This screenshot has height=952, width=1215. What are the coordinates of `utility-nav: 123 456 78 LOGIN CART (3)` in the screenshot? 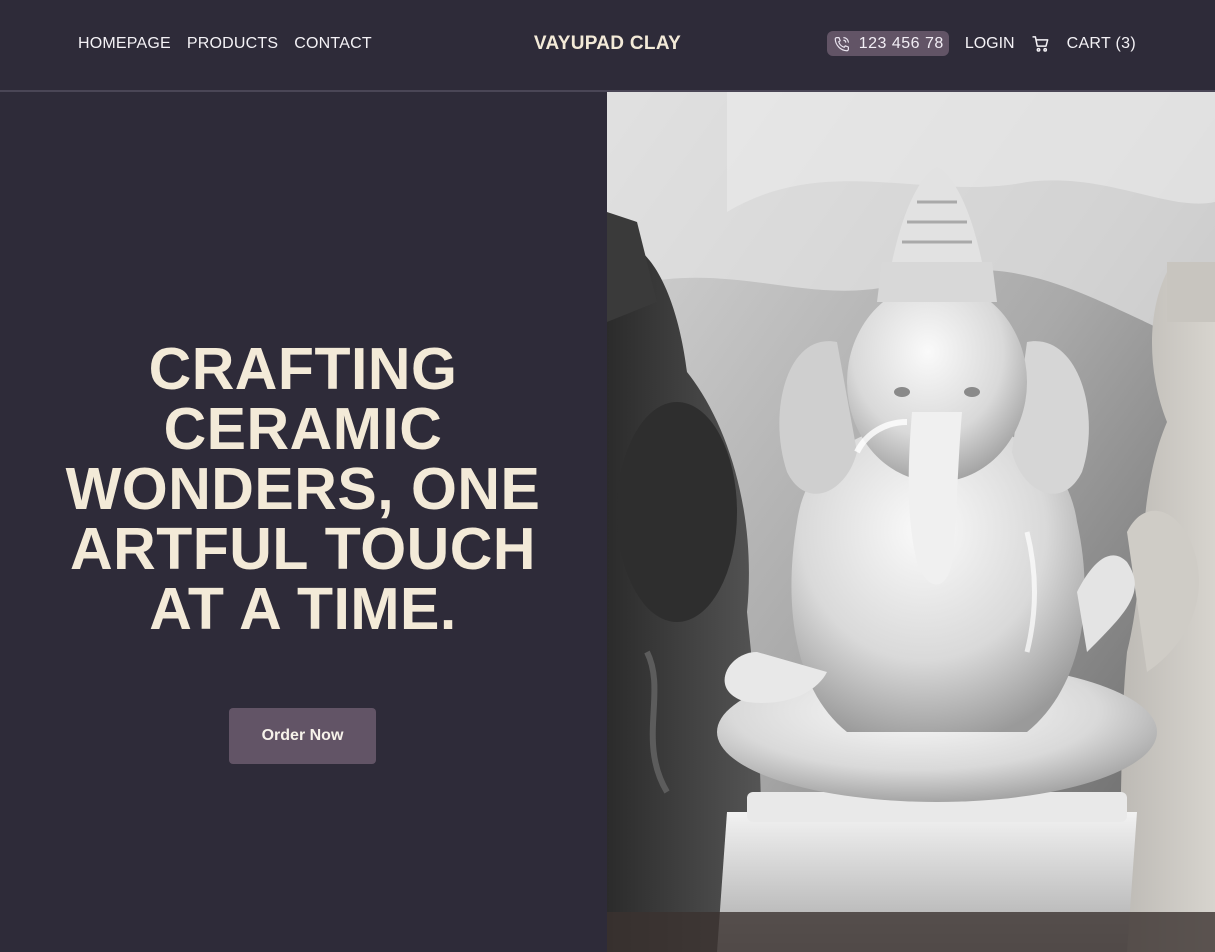 It's located at (981, 43).